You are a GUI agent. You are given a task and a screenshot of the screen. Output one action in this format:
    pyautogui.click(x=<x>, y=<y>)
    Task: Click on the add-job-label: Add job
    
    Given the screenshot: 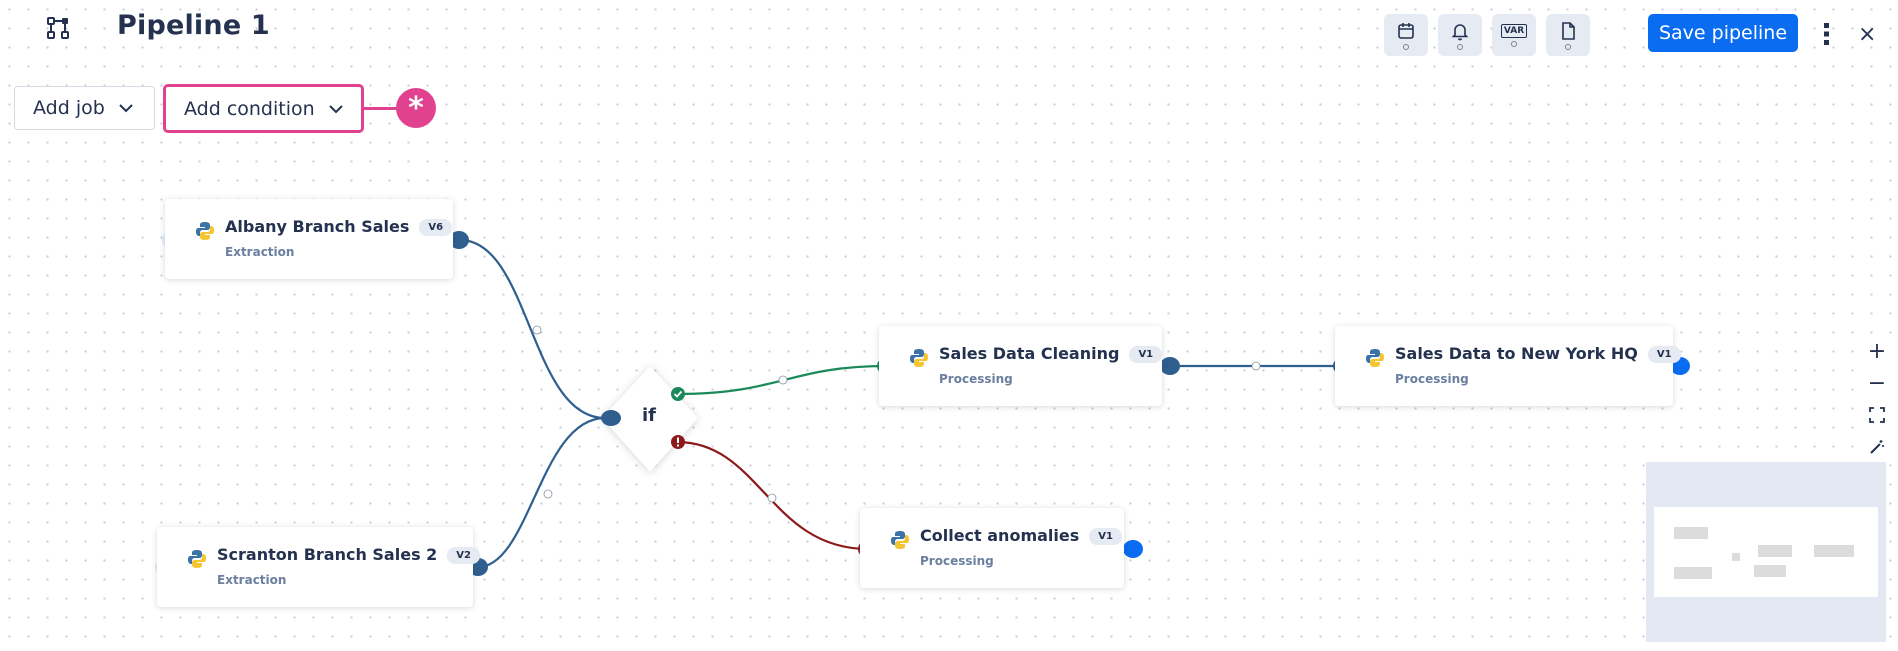 What is the action you would take?
    pyautogui.click(x=69, y=108)
    